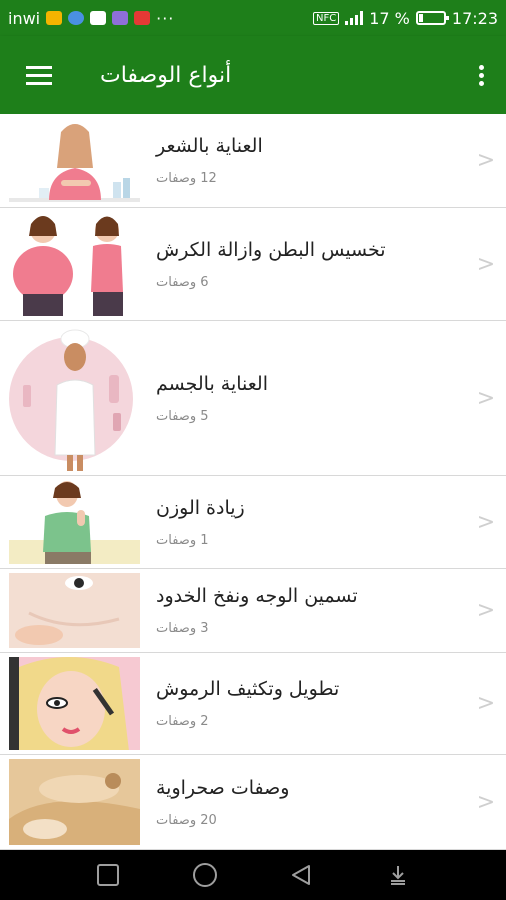 The image size is (506, 900). Describe the element at coordinates (74, 160) in the screenshot. I see `hair-care-image` at that location.